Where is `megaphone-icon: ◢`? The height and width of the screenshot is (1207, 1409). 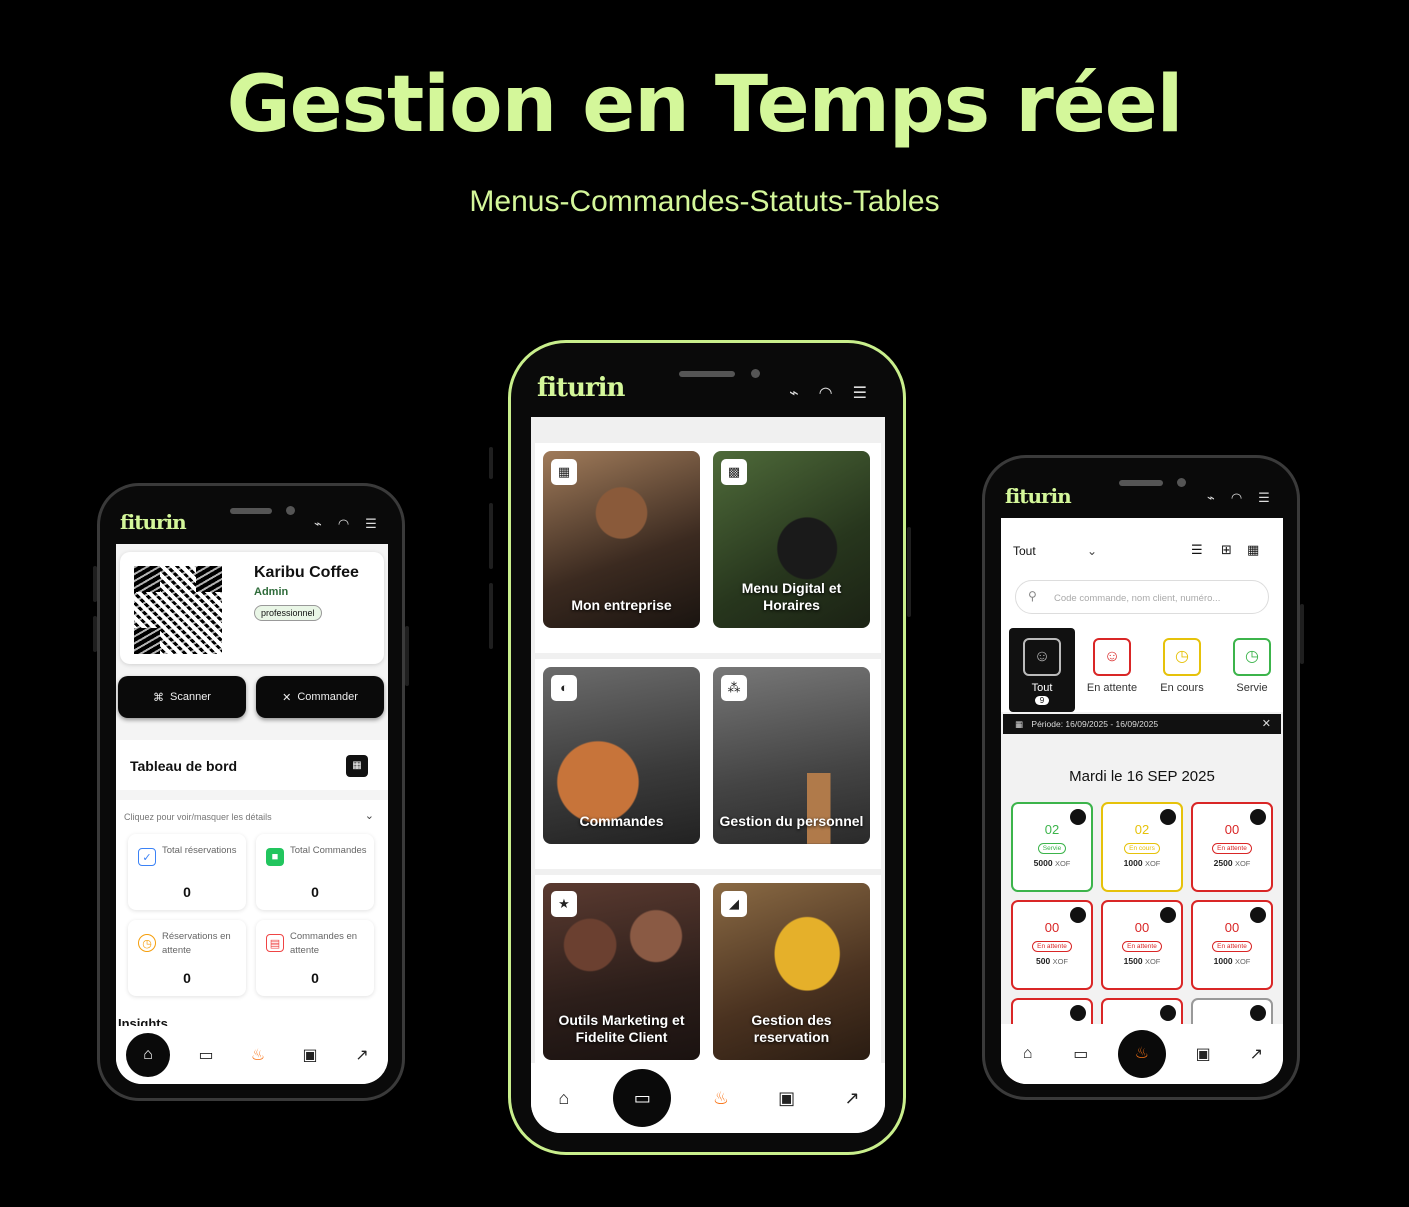 megaphone-icon: ◢ is located at coordinates (734, 904).